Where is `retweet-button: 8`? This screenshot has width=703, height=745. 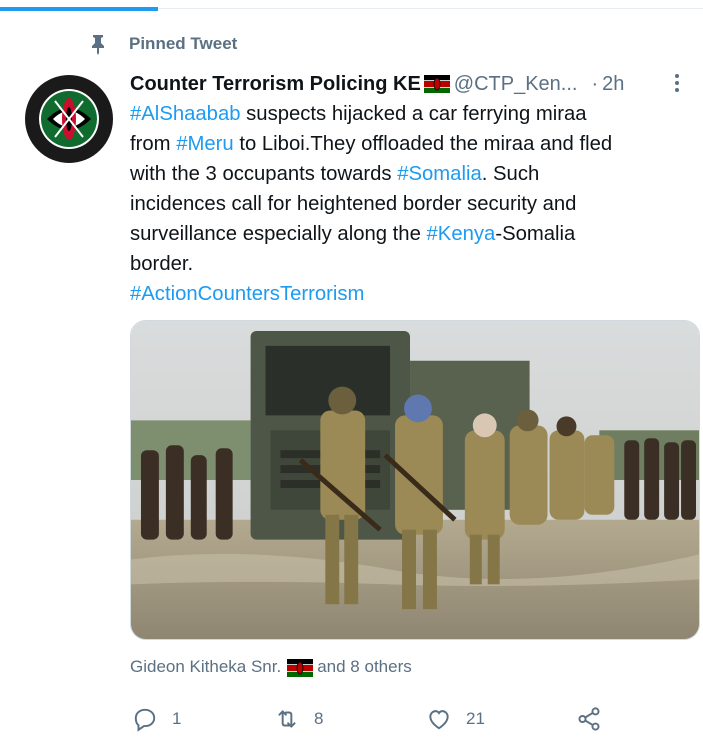
retweet-button: 8 is located at coordinates (298, 719).